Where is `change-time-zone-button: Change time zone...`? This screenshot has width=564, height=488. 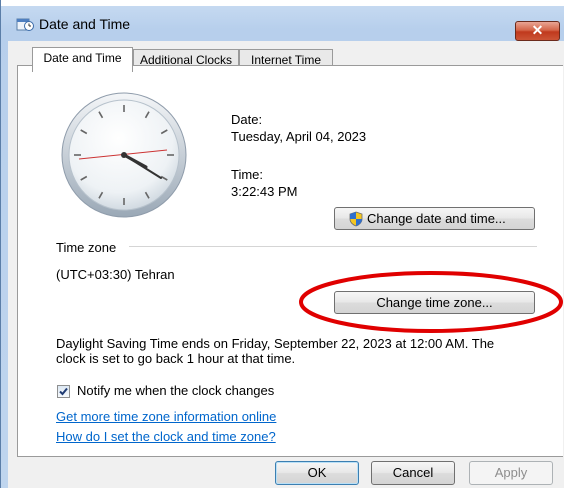 change-time-zone-button: Change time zone... is located at coordinates (434, 302).